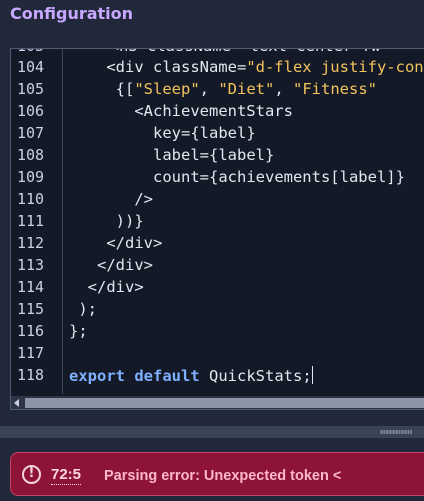 The image size is (424, 501). I want to click on code-keyword: export, so click(97, 376).